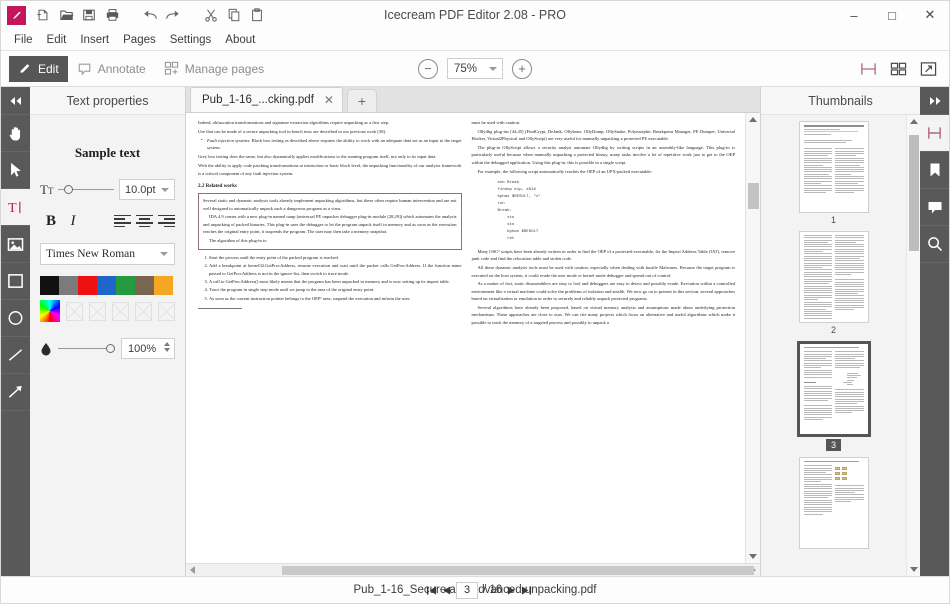  Describe the element at coordinates (240, 40) in the screenshot. I see `menu-about: About` at that location.